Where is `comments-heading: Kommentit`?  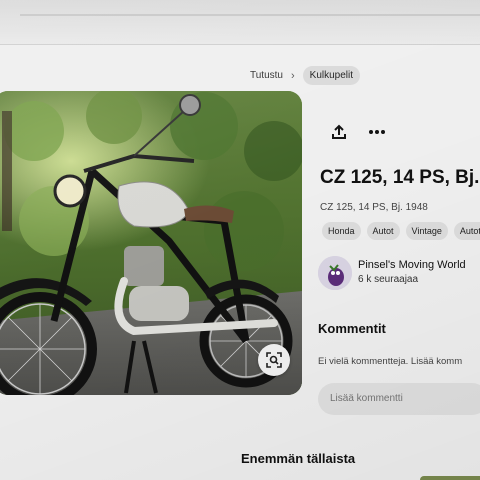 comments-heading: Kommentit is located at coordinates (352, 328).